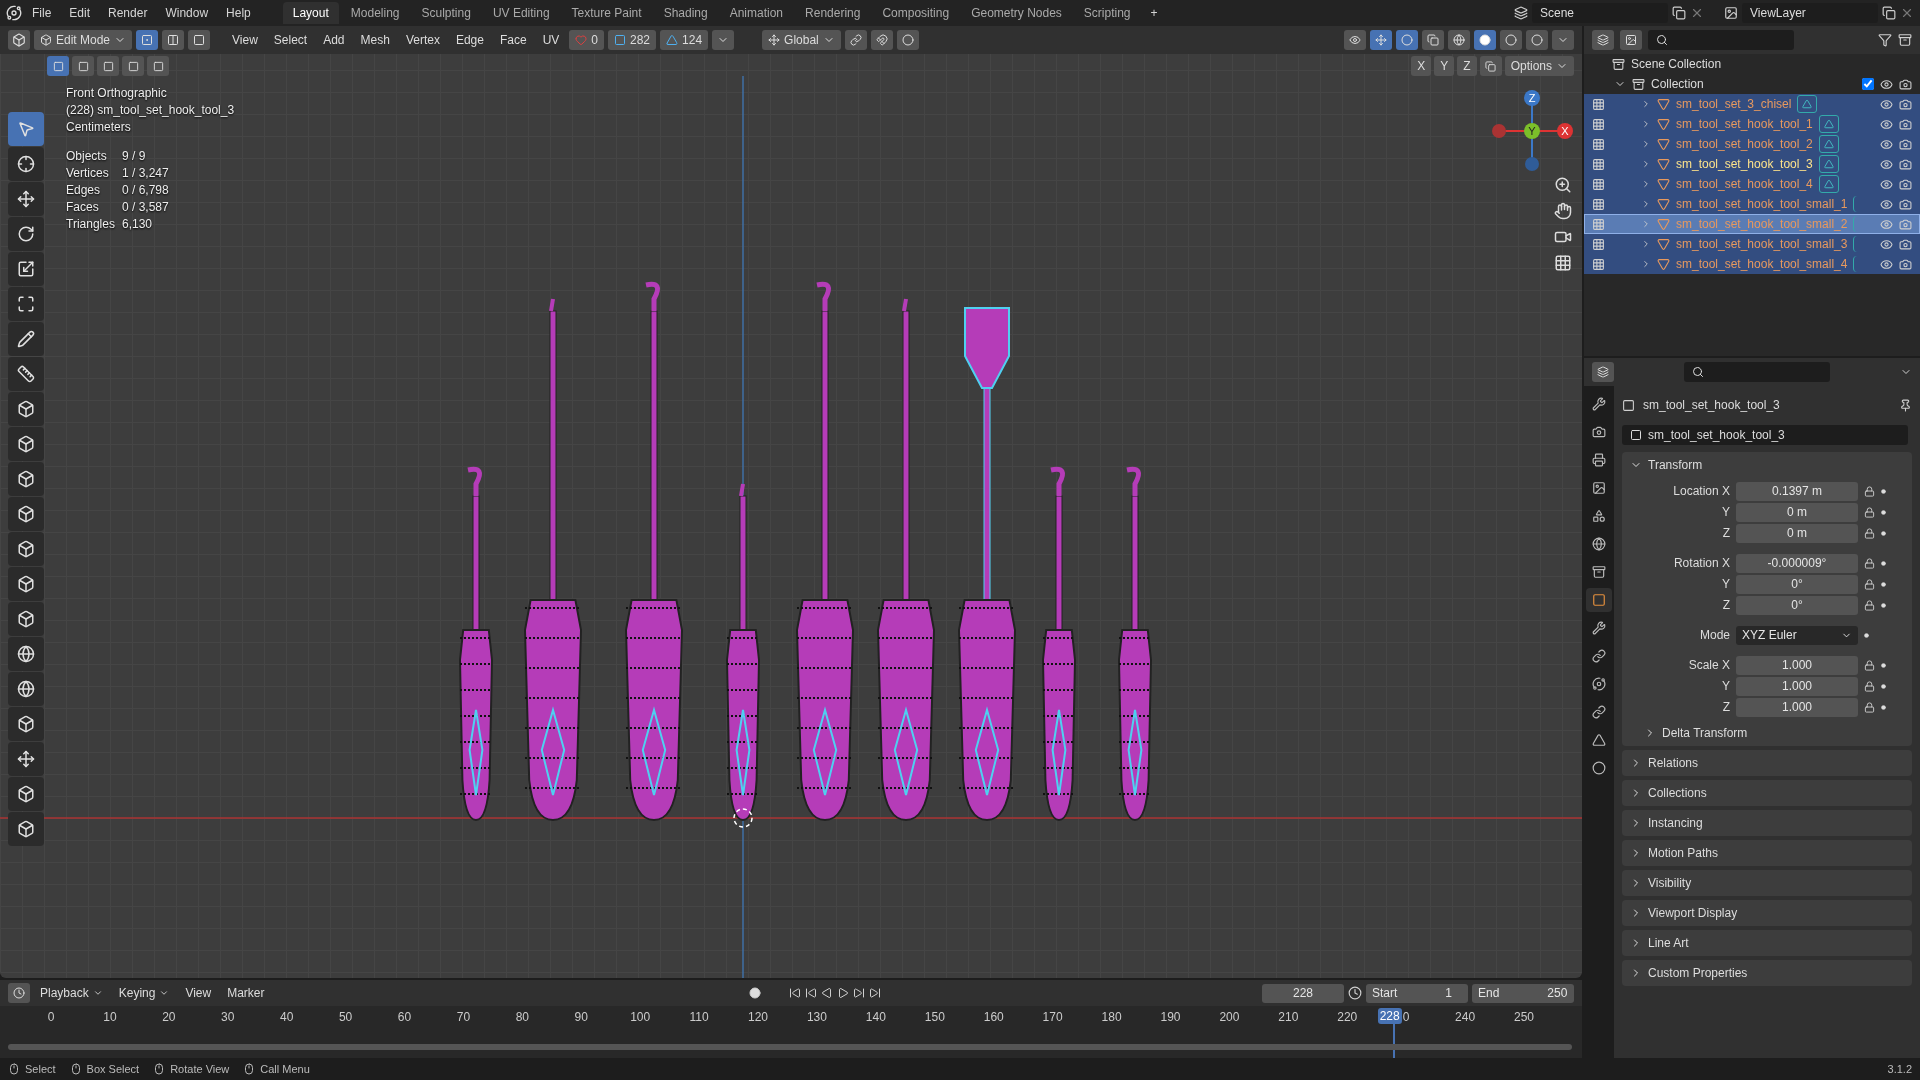 Image resolution: width=1920 pixels, height=1080 pixels. What do you see at coordinates (1563, 263) in the screenshot?
I see `grid-icon` at bounding box center [1563, 263].